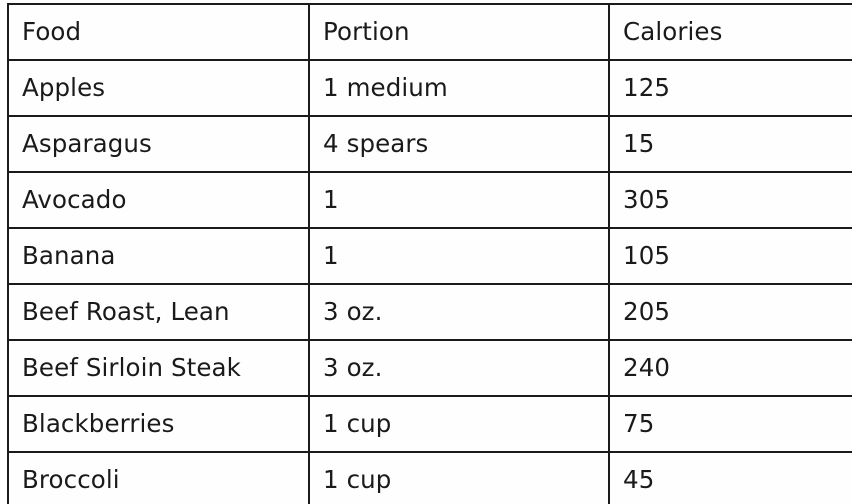 This screenshot has height=504, width=852. Describe the element at coordinates (730, 424) in the screenshot. I see `cell-calories: 75` at that location.